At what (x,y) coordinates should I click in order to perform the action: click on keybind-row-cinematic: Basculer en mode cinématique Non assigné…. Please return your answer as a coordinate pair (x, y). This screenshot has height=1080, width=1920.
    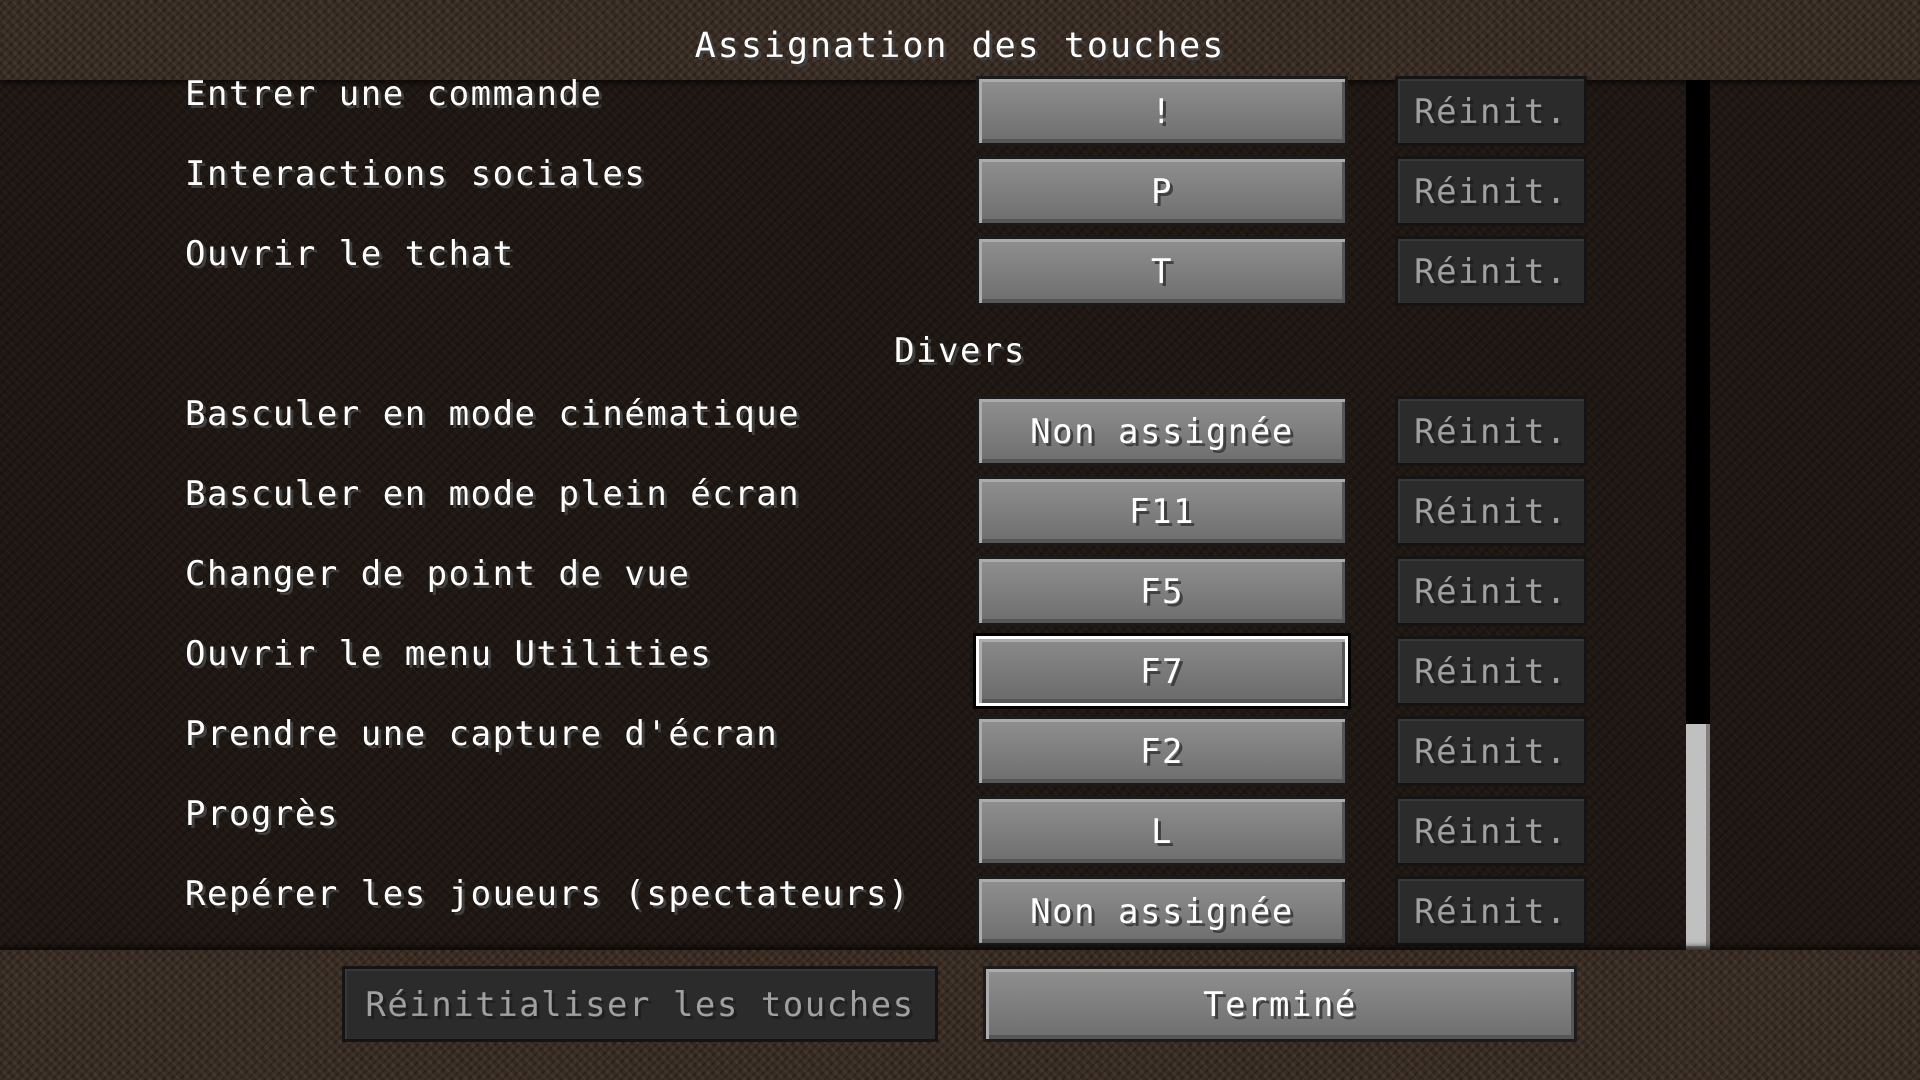
    Looking at the image, I should click on (960, 432).